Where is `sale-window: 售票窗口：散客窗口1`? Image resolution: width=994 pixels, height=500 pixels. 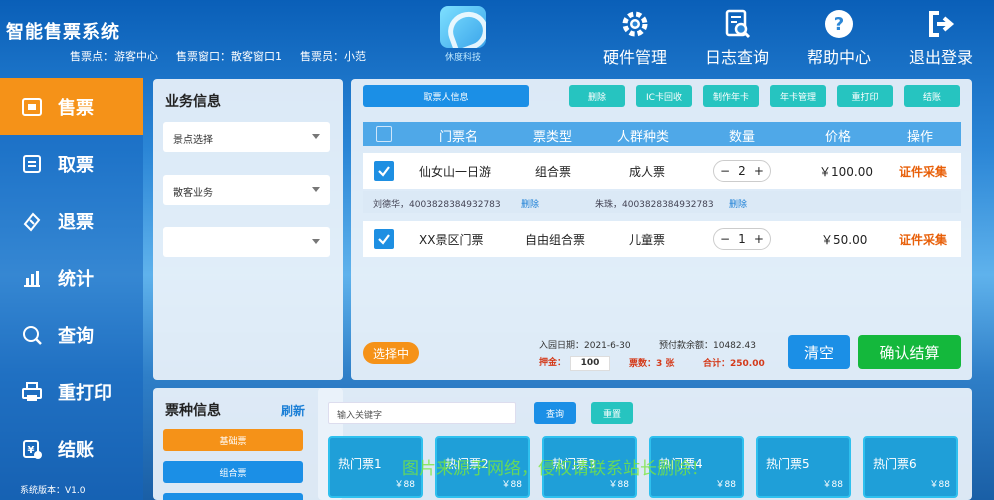
sale-window: 售票窗口：散客窗口1 is located at coordinates (229, 56).